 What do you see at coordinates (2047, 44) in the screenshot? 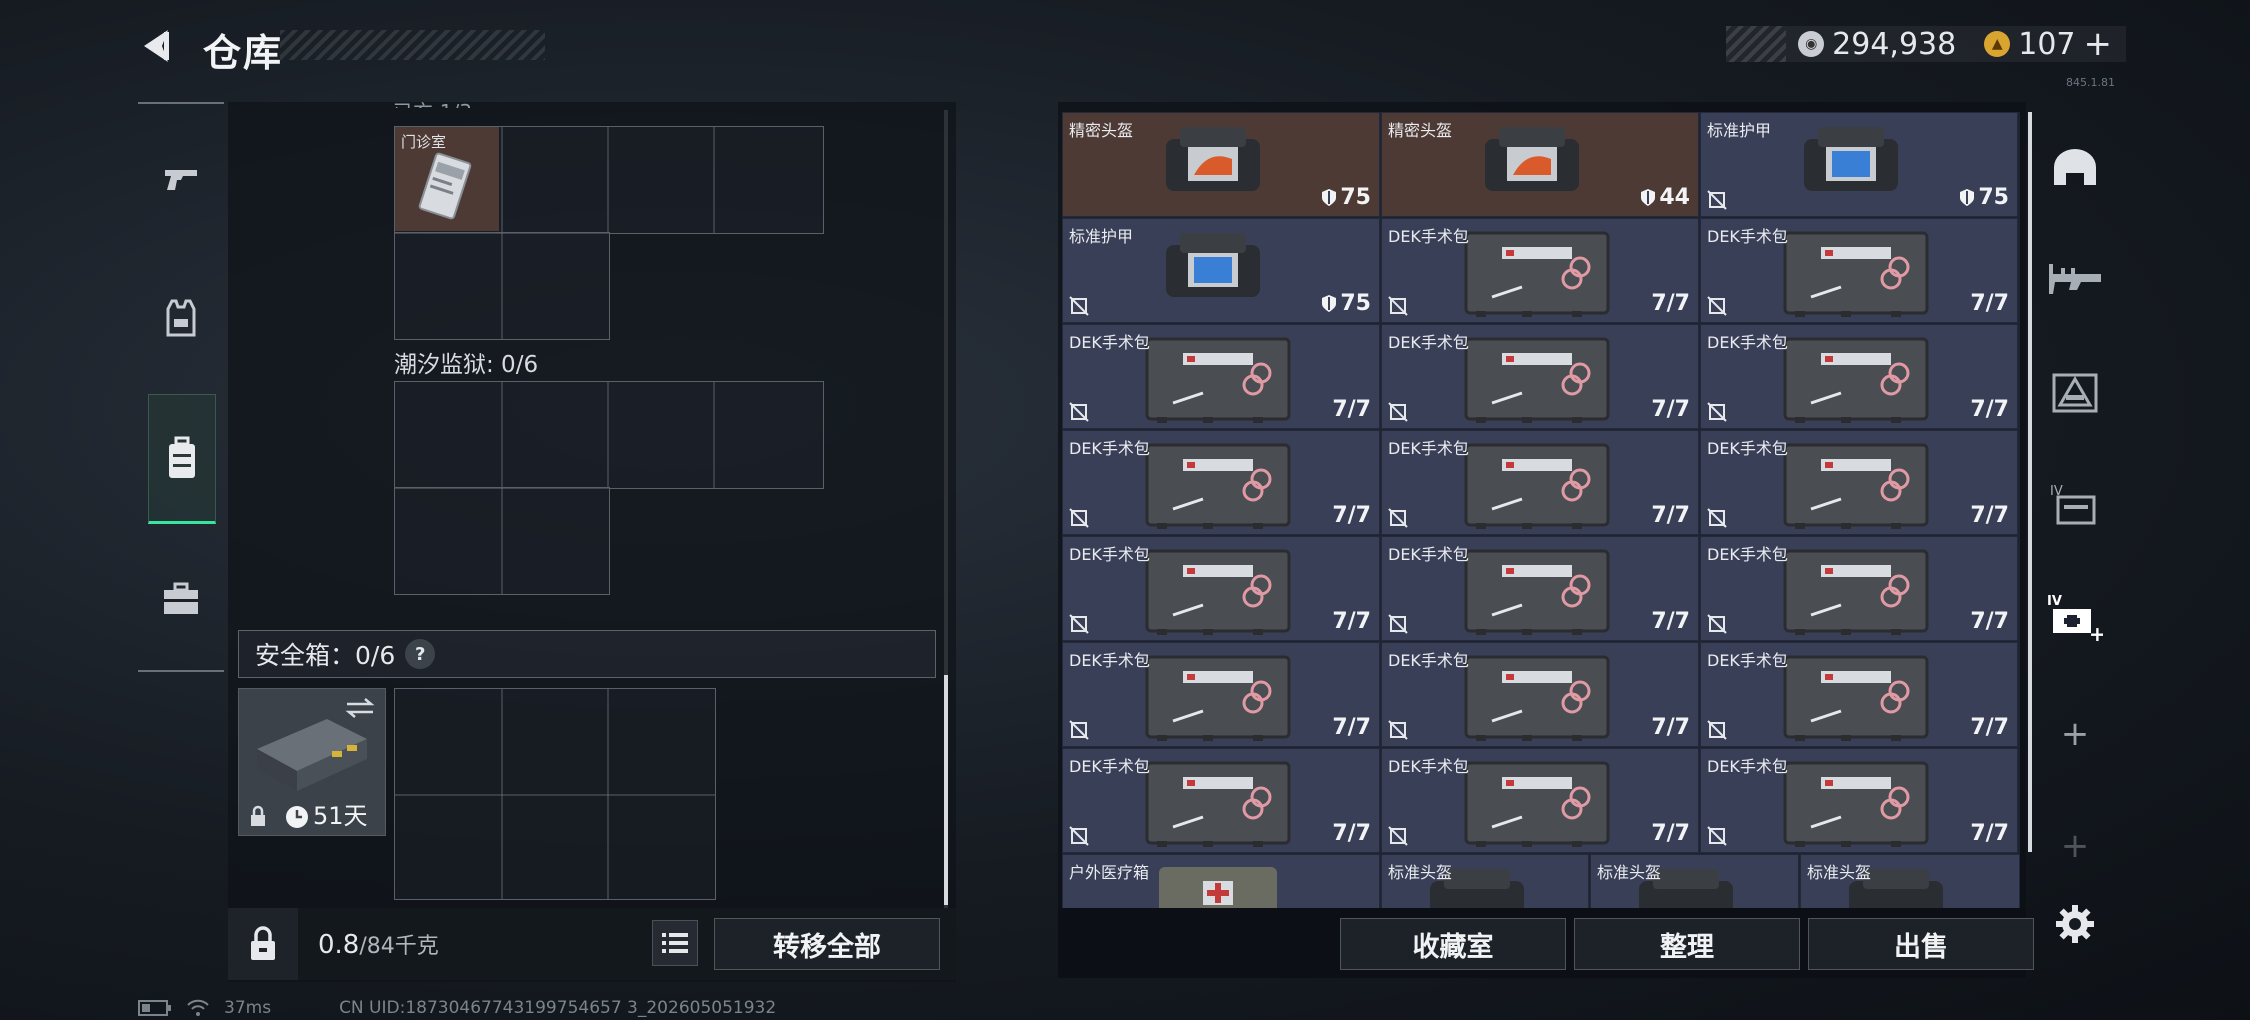
I see `gold-amount: 107` at bounding box center [2047, 44].